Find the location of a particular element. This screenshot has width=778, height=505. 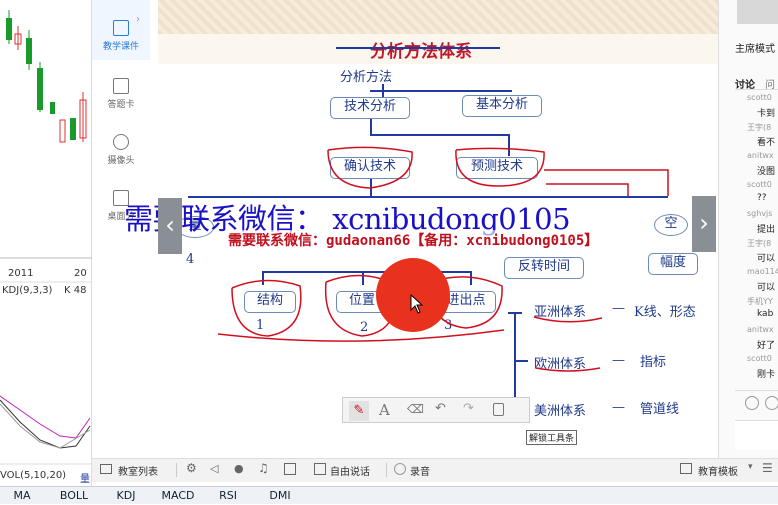

next-slide-button: › is located at coordinates (704, 224).